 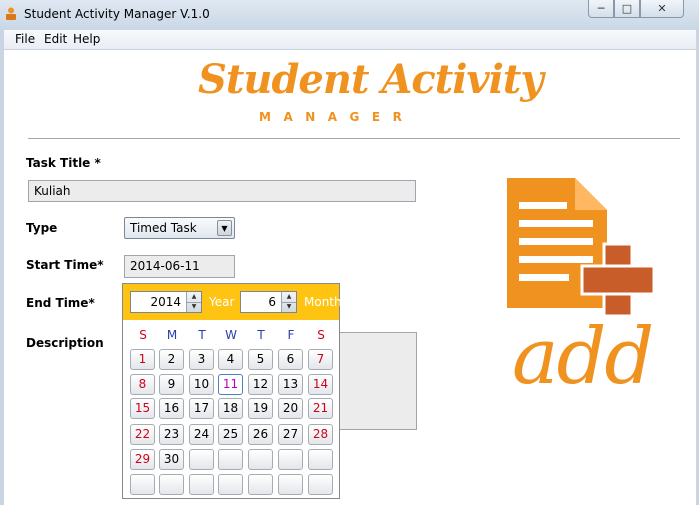 What do you see at coordinates (231, 335) in the screenshot?
I see `weekday-header: W` at bounding box center [231, 335].